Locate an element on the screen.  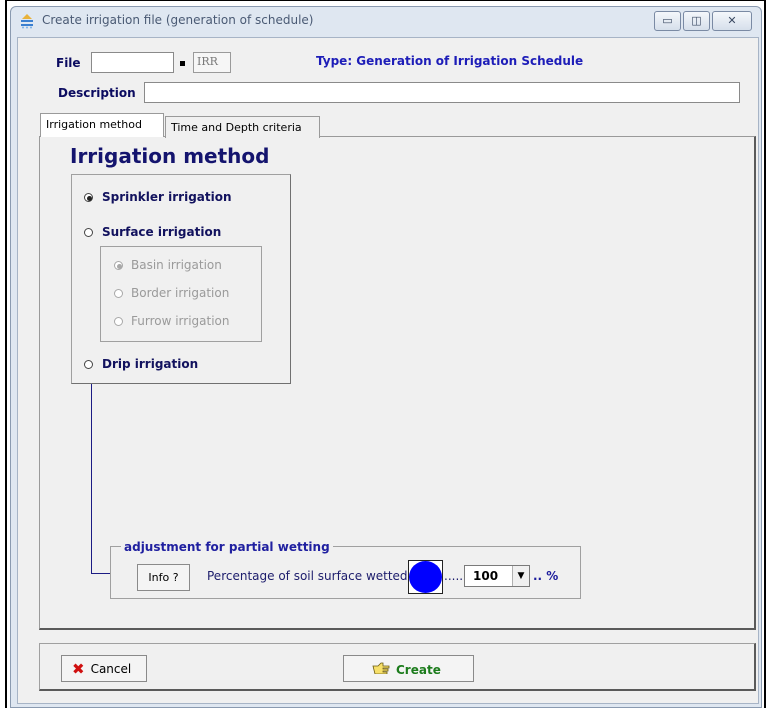
minimize-icon: ▭ is located at coordinates (667, 20).